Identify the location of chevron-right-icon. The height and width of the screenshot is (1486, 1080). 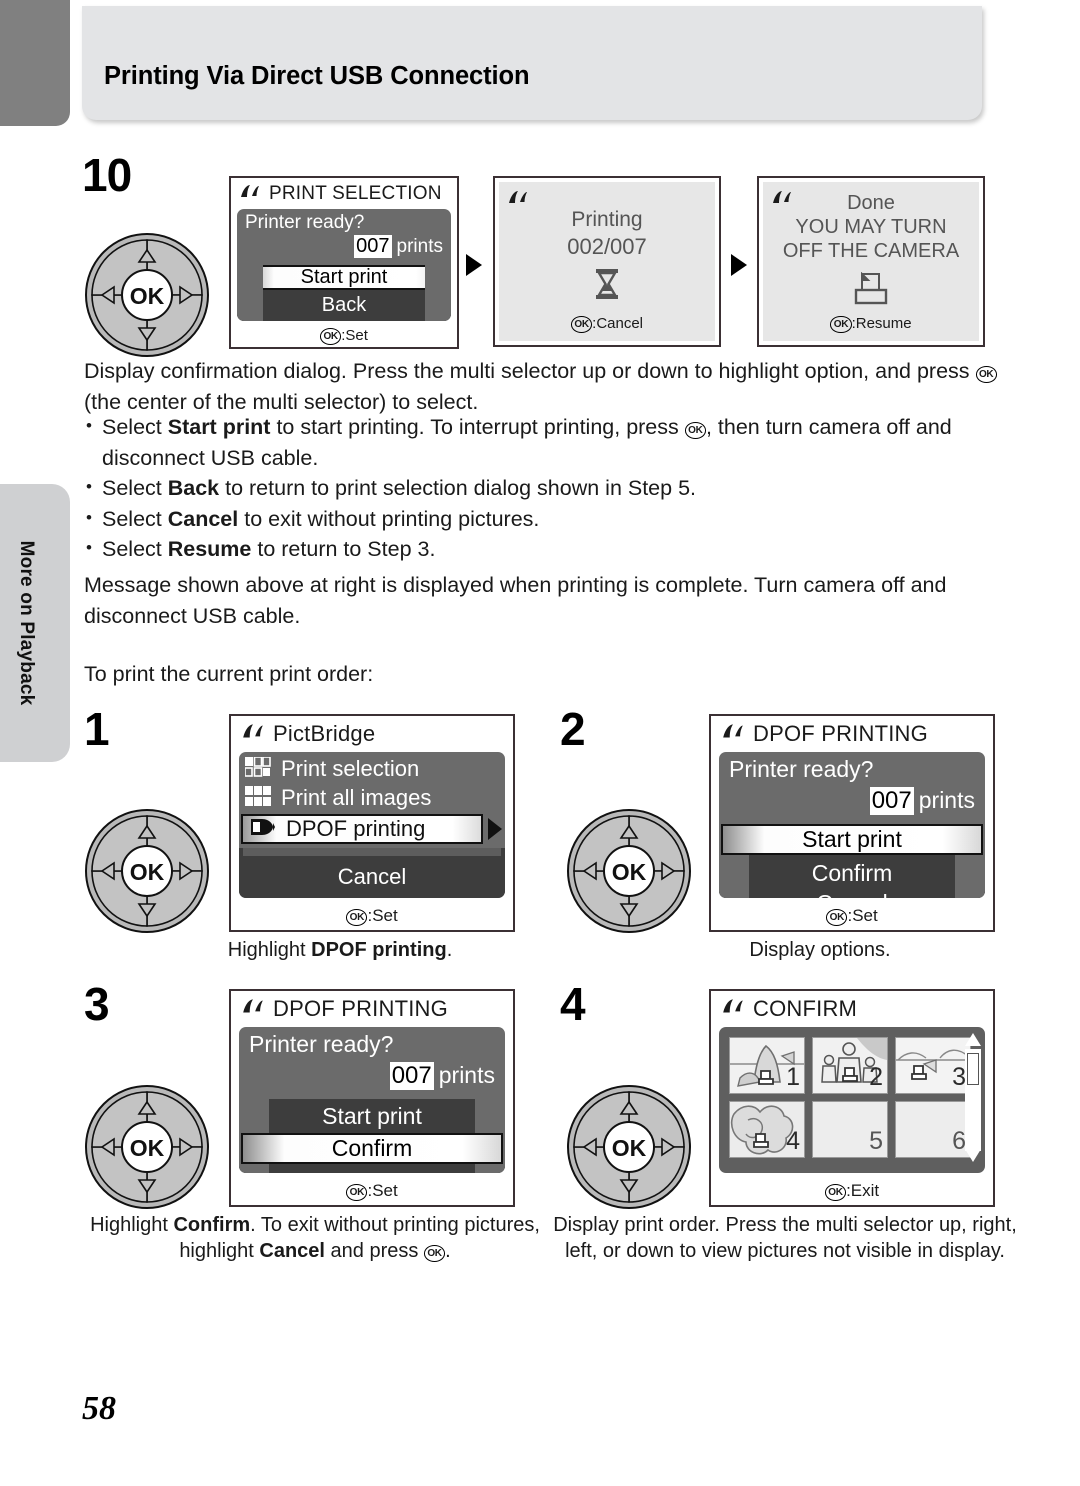
(495, 831).